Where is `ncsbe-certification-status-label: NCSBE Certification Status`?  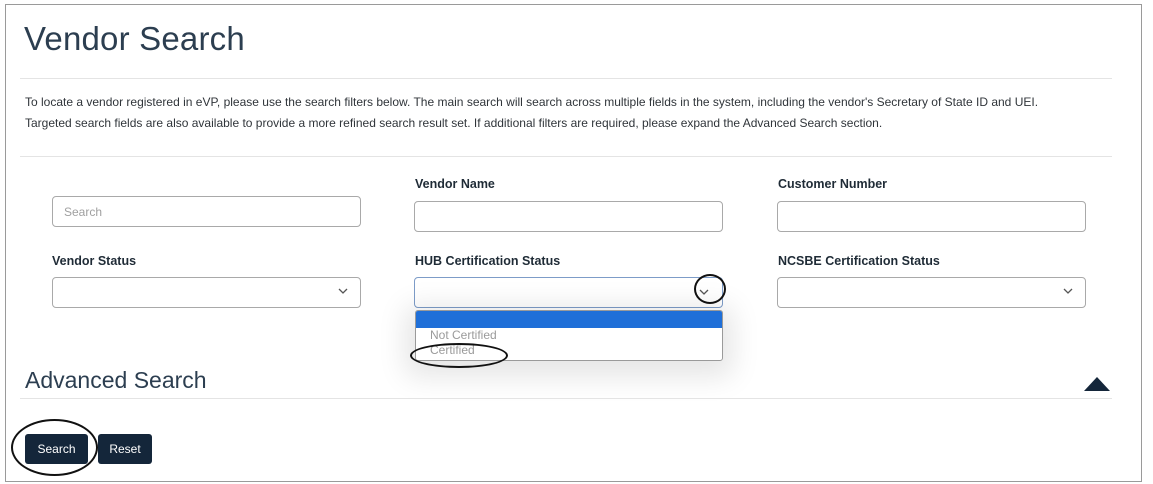 ncsbe-certification-status-label: NCSBE Certification Status is located at coordinates (859, 261).